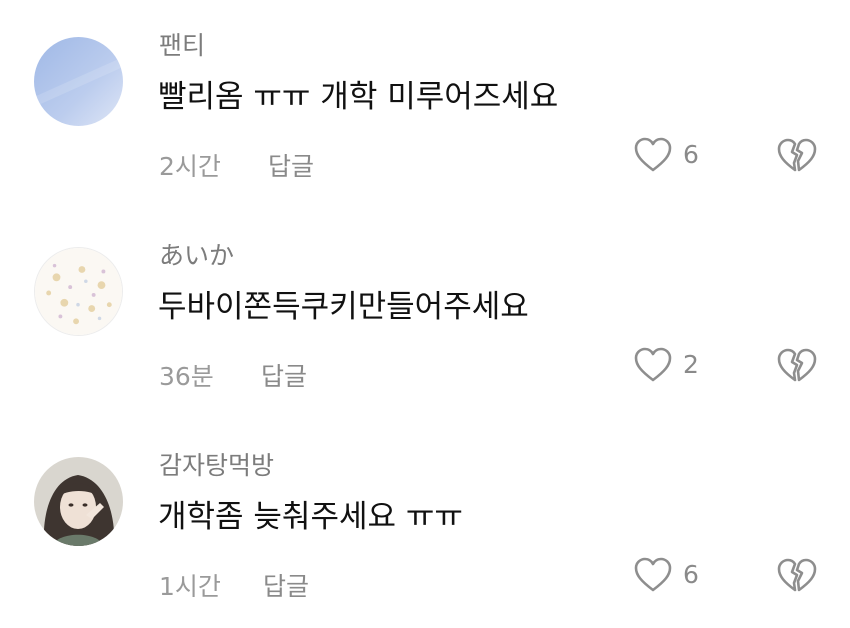  What do you see at coordinates (310, 517) in the screenshot?
I see `comment-text: 개학좀 늦춰주세요 ㅠㅠ` at bounding box center [310, 517].